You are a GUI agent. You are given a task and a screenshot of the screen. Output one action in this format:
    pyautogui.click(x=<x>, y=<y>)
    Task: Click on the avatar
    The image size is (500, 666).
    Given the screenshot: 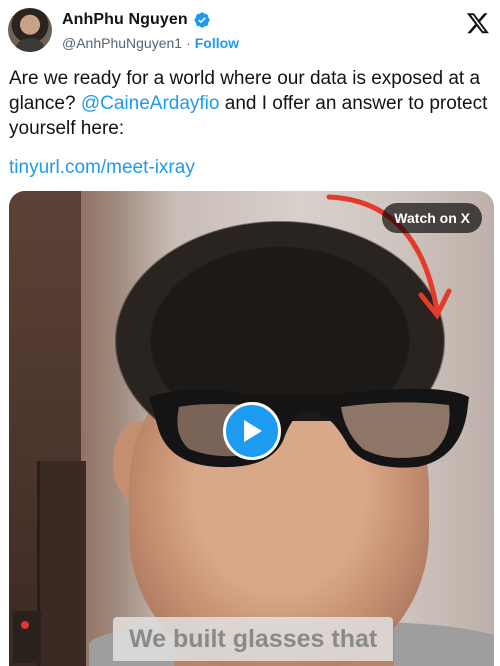 What is the action you would take?
    pyautogui.click(x=30, y=30)
    